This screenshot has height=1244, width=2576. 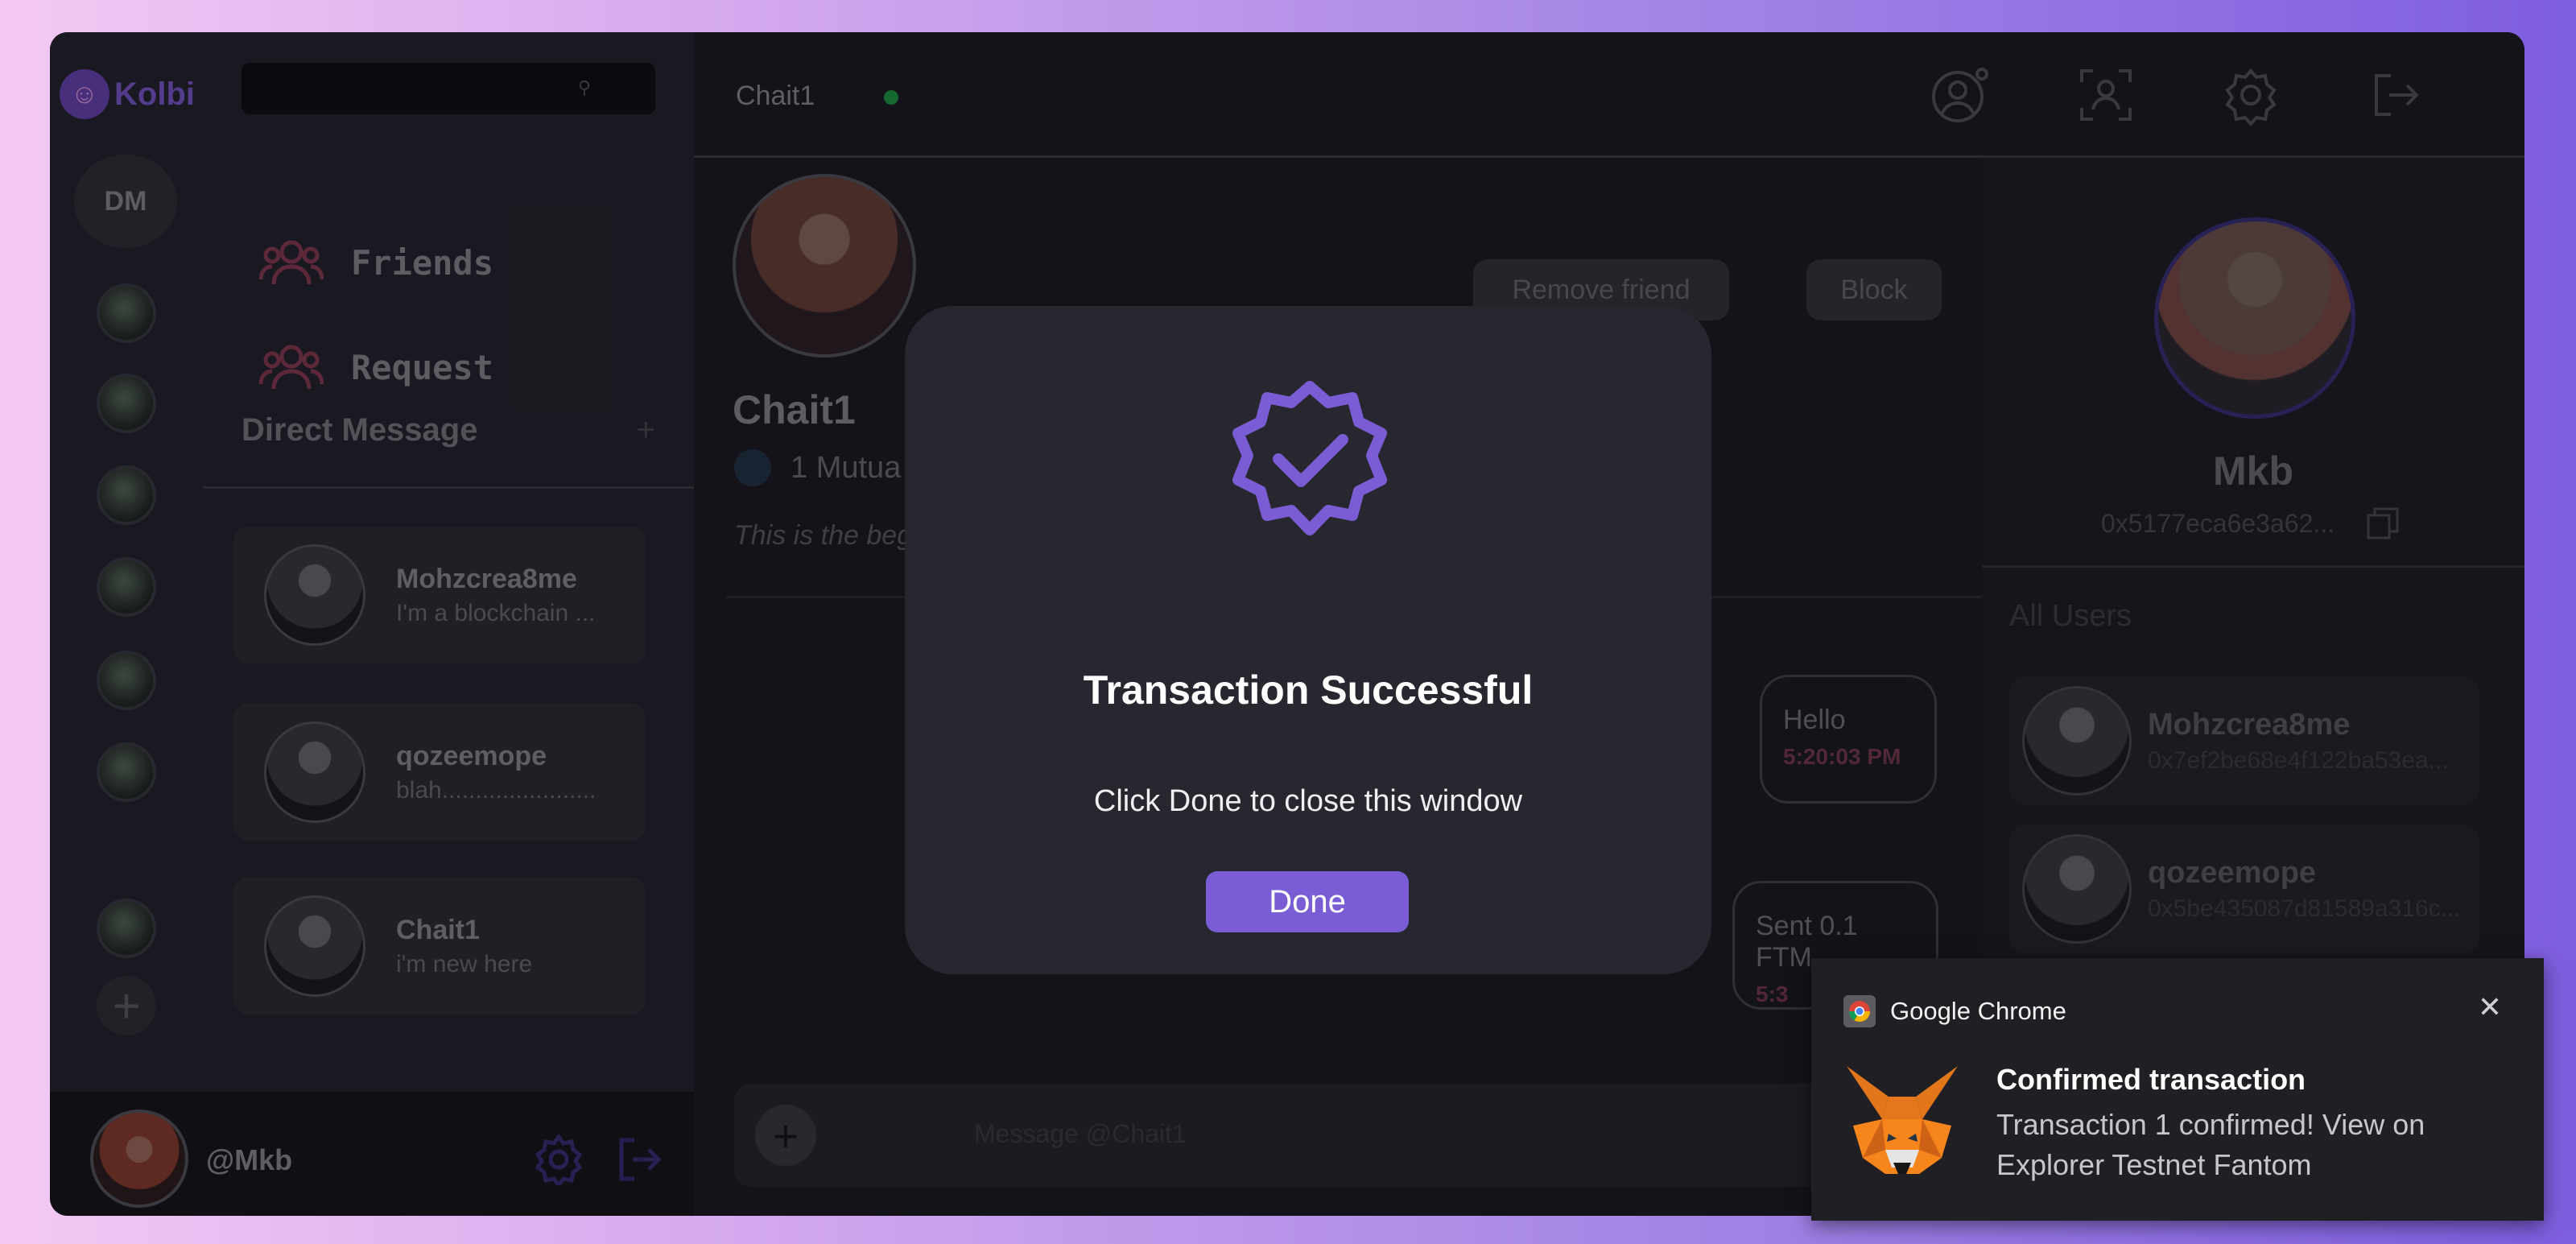 What do you see at coordinates (2490, 1007) in the screenshot?
I see `close-icon: ✕` at bounding box center [2490, 1007].